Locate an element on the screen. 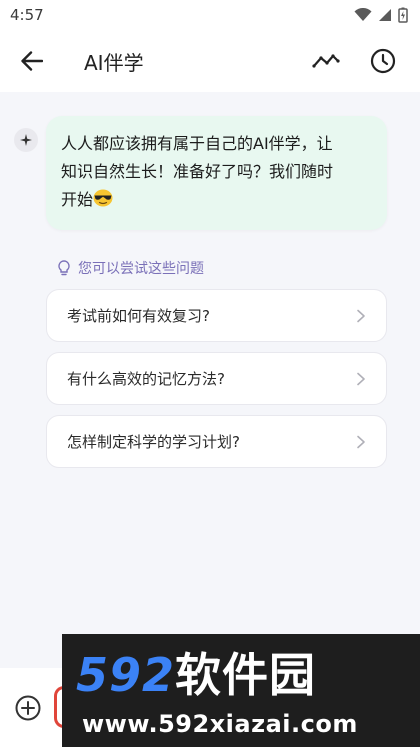 This screenshot has width=420, height=747. signal-icon is located at coordinates (385, 15).